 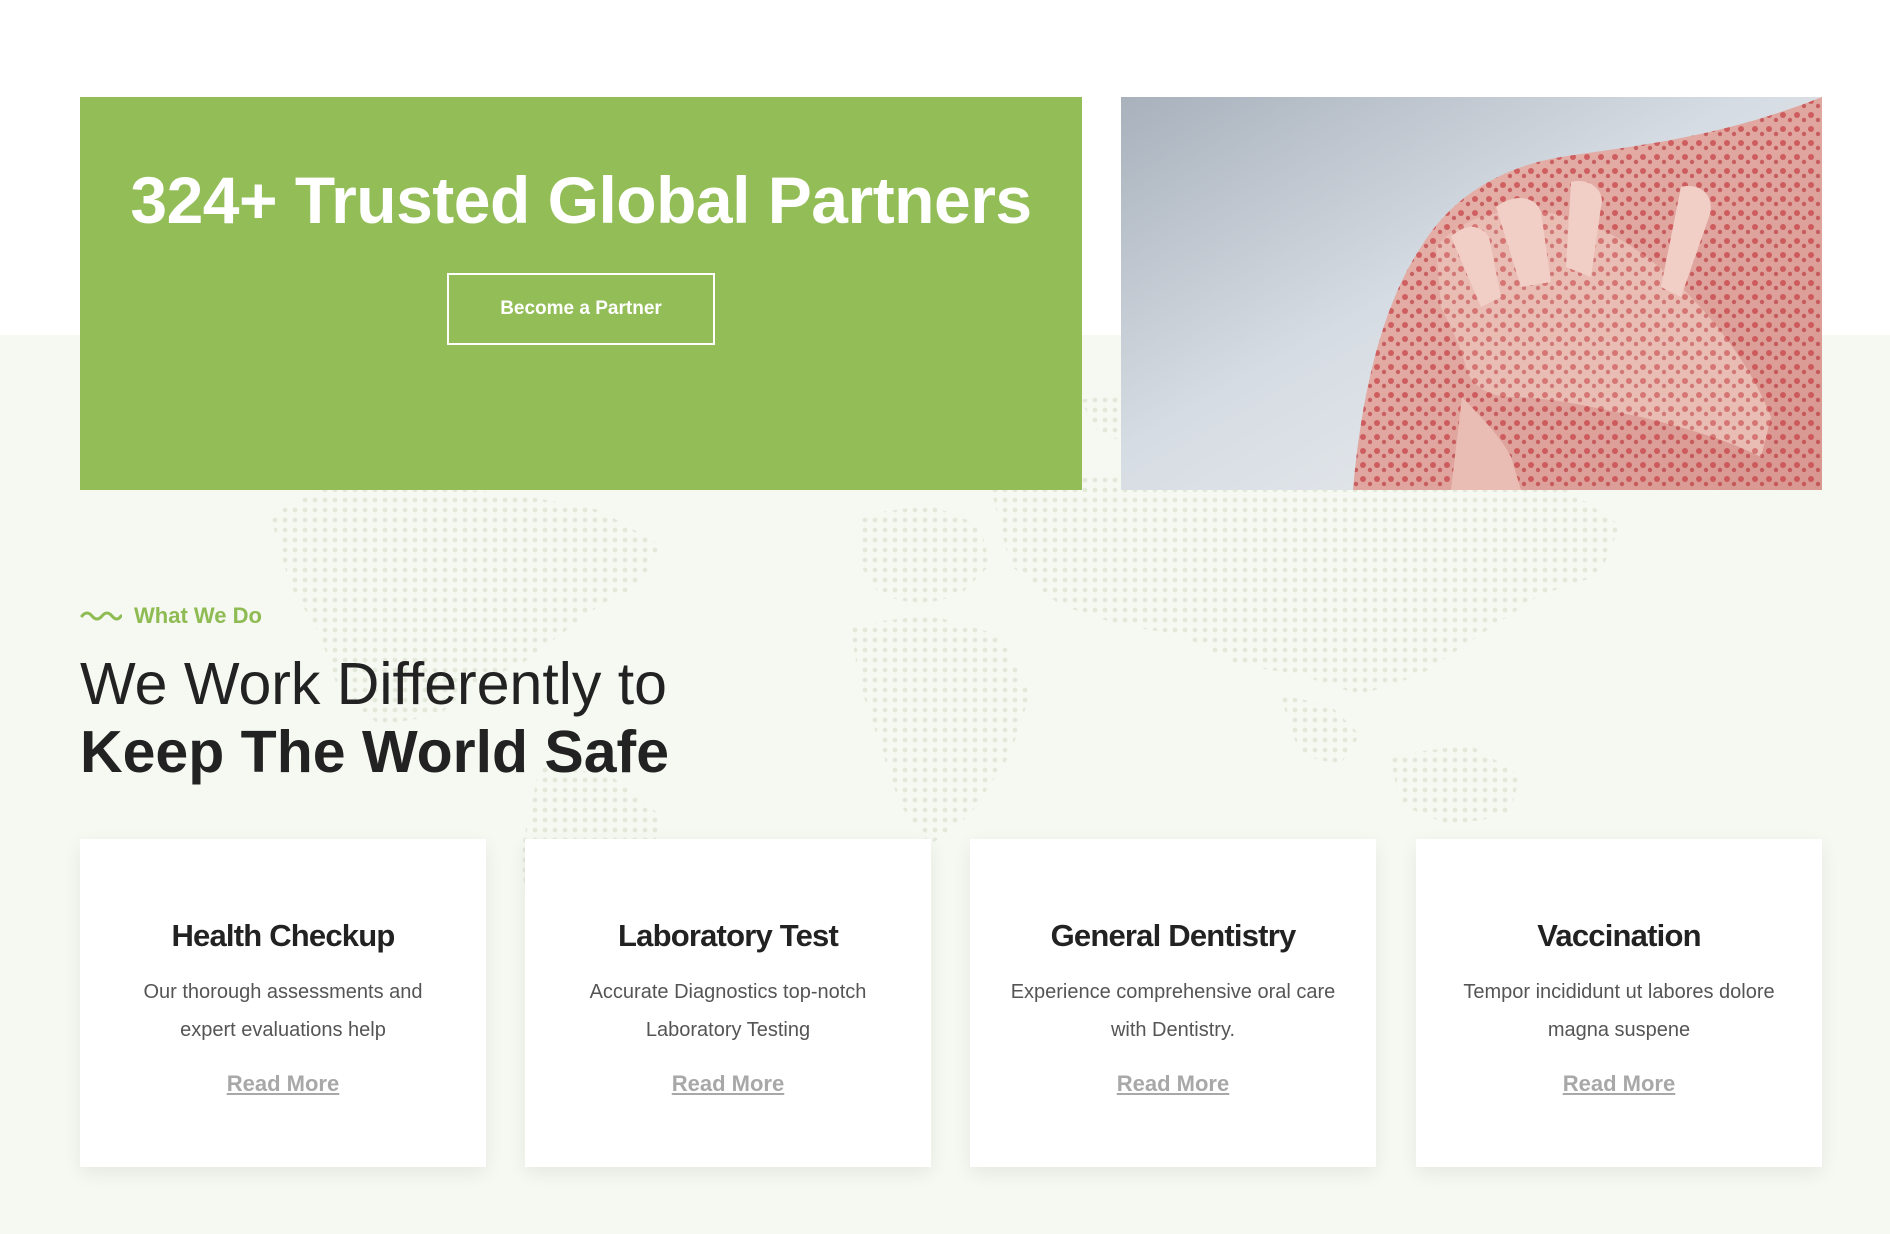 I want to click on section-heading-line1: We Work Differently to, so click(x=373, y=684).